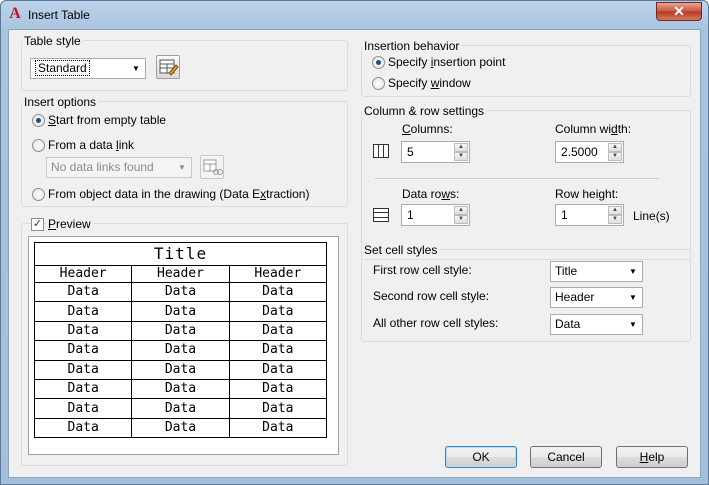 The image size is (709, 485). I want to click on row-height-value: 1, so click(564, 215).